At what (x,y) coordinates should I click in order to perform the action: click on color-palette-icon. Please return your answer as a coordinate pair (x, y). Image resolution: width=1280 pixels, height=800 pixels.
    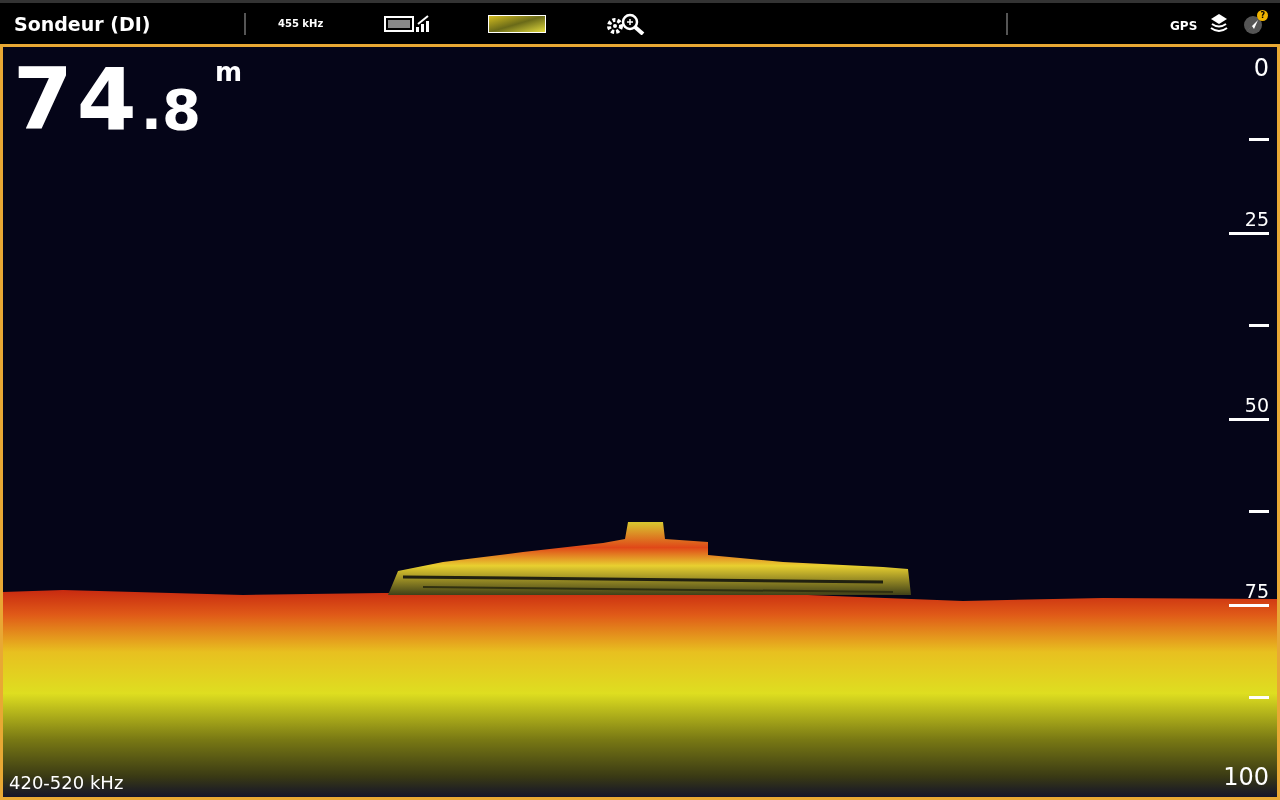
    Looking at the image, I should click on (517, 23).